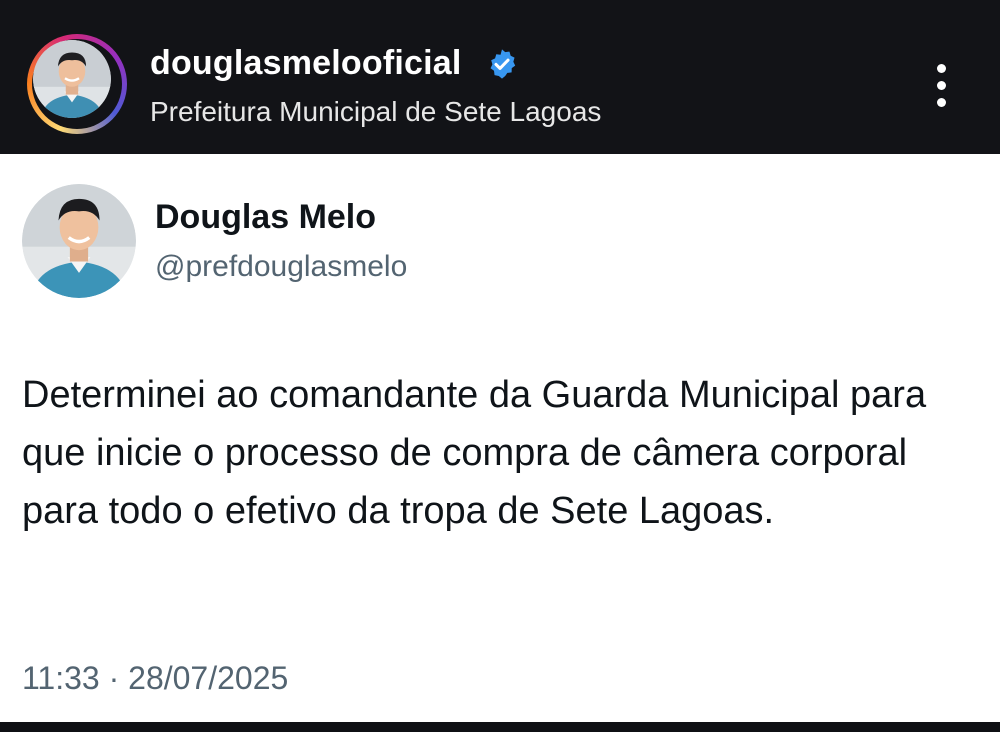 Image resolution: width=1000 pixels, height=732 pixels. I want to click on tweet-author-handle: @prefdouglasmelo, so click(281, 267).